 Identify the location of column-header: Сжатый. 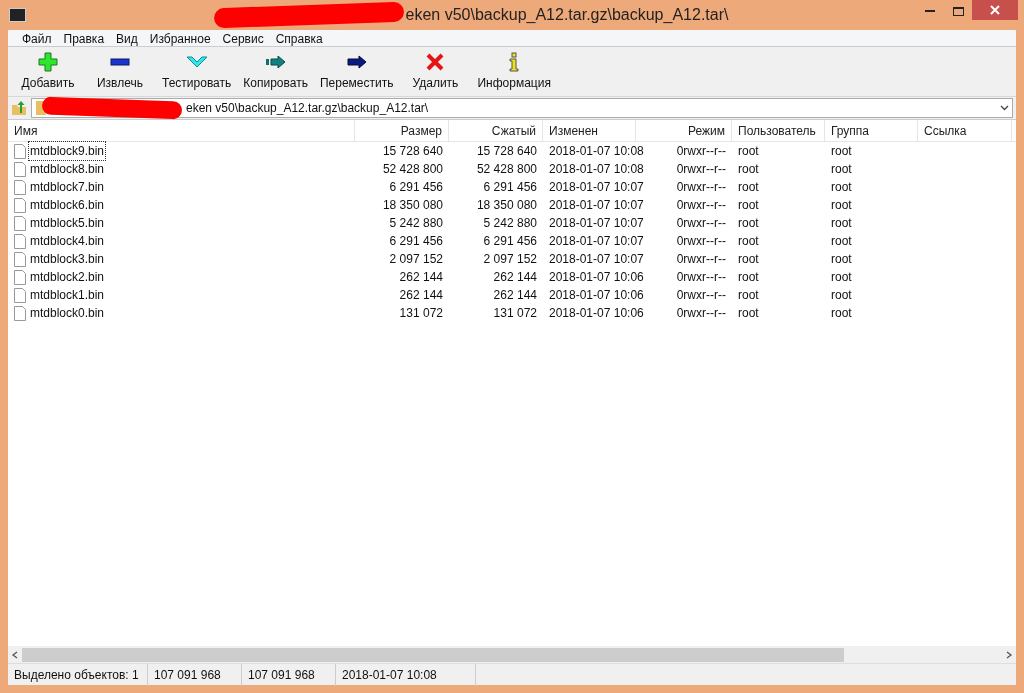
(496, 131).